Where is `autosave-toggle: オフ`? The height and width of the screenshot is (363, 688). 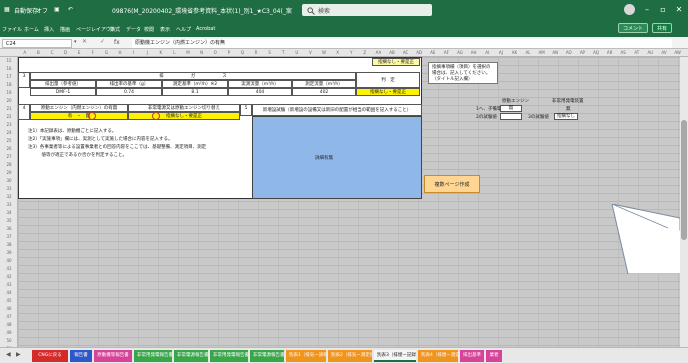
autosave-toggle: オフ is located at coordinates (42, 10).